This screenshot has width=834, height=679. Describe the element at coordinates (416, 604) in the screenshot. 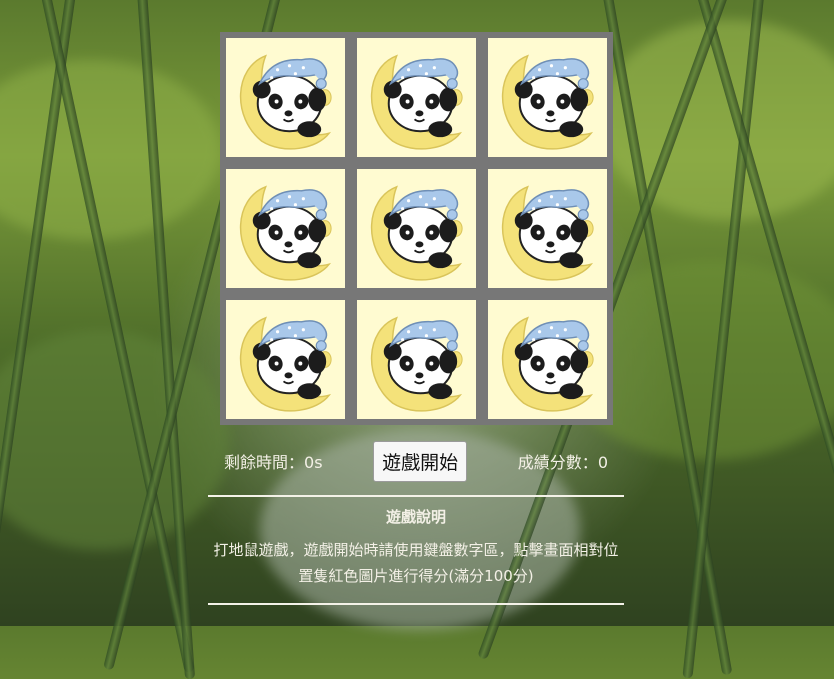

I see `divider-bottom` at that location.